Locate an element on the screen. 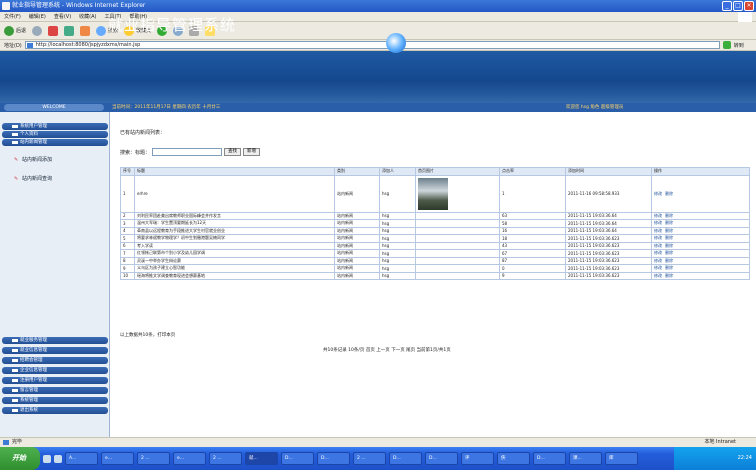  cell-title: 瑶海将推文学调查教育现进会想赛基地 is located at coordinates (234, 275).